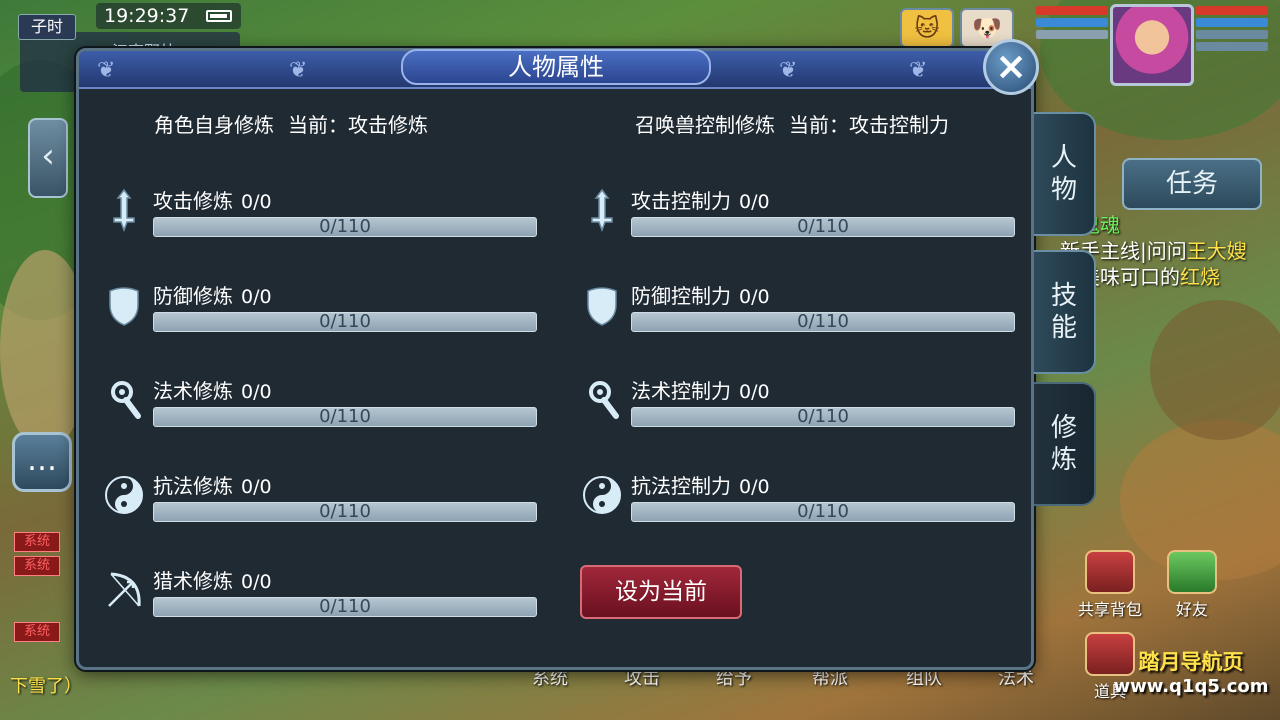 The image size is (1280, 720). Describe the element at coordinates (124, 305) in the screenshot. I see `shield-icon` at that location.